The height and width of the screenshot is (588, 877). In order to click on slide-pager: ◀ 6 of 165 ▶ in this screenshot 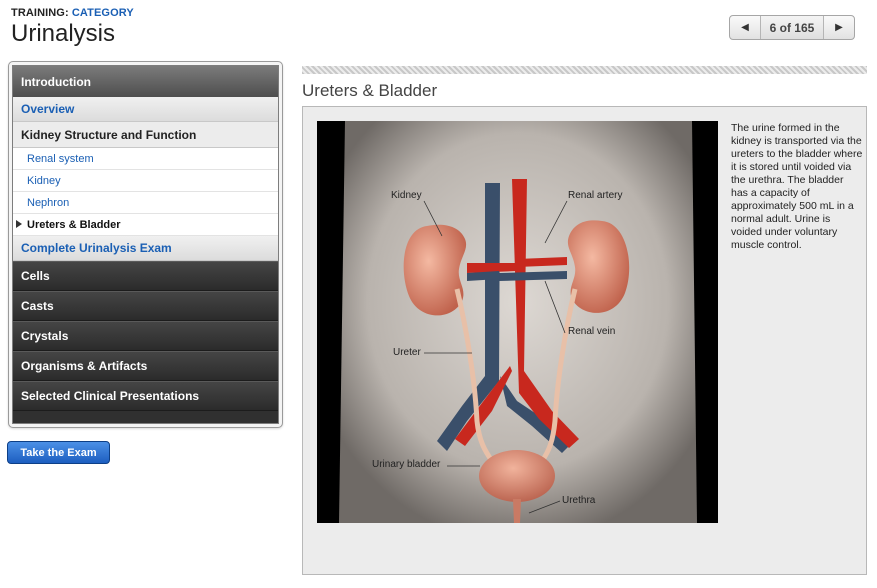, I will do `click(792, 27)`.